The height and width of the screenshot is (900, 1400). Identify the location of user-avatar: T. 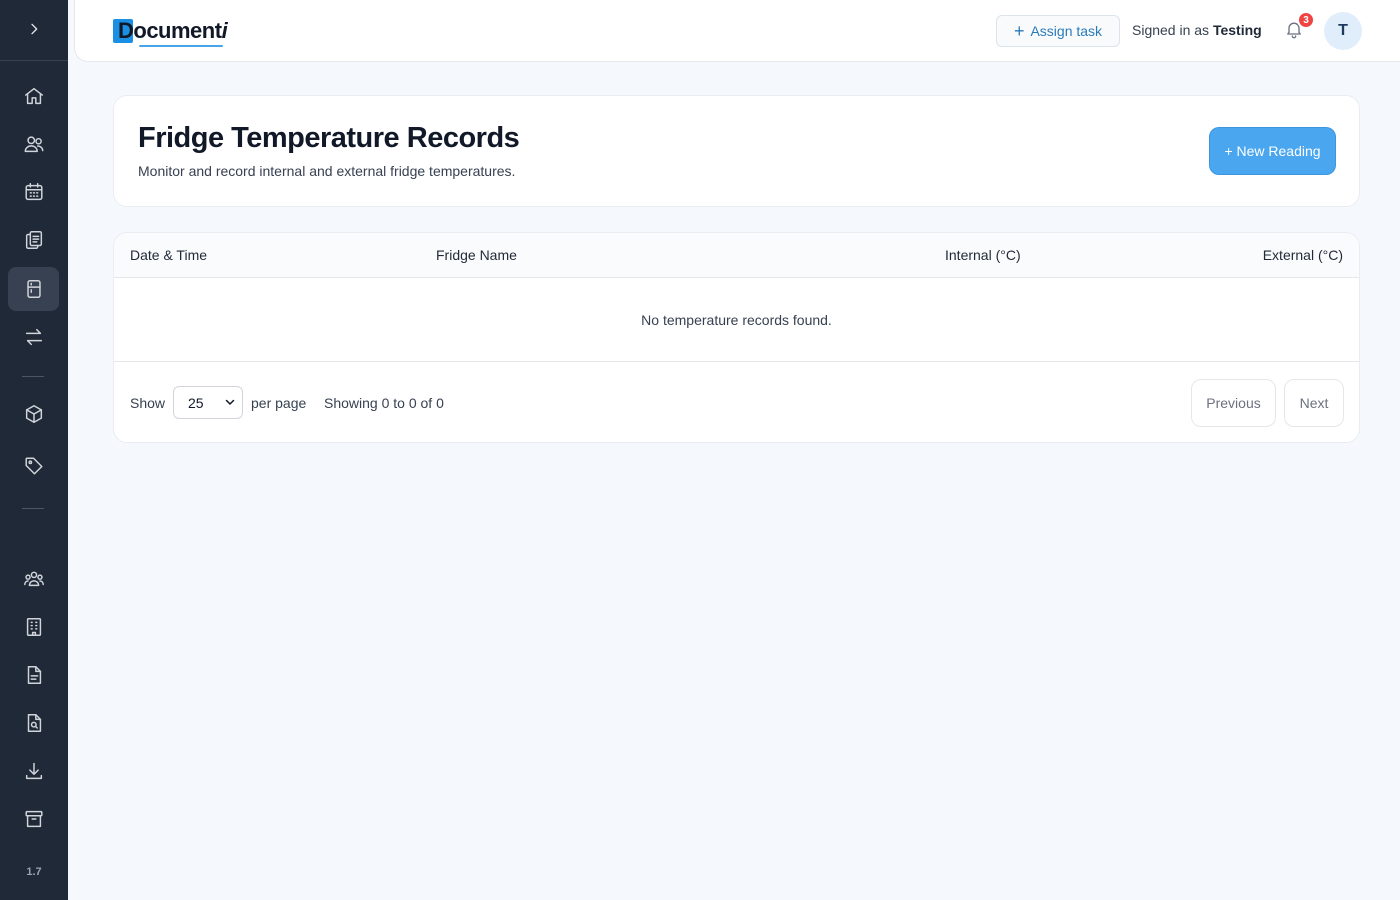
(1343, 31).